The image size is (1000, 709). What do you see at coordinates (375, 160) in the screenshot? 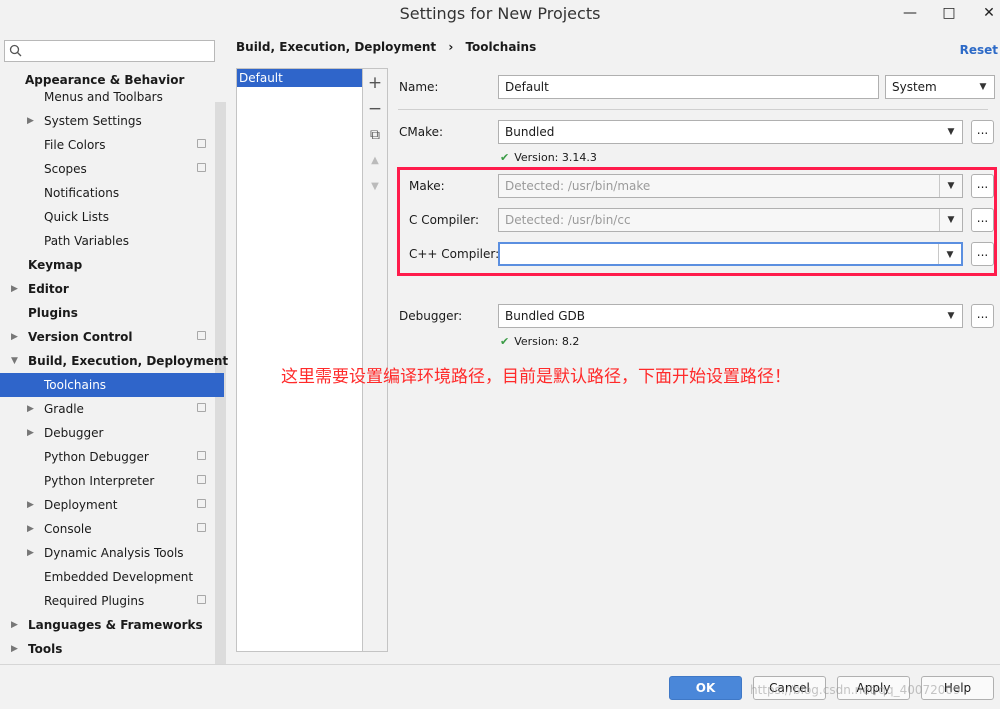
I see `move-up-icon: ▲` at bounding box center [375, 160].